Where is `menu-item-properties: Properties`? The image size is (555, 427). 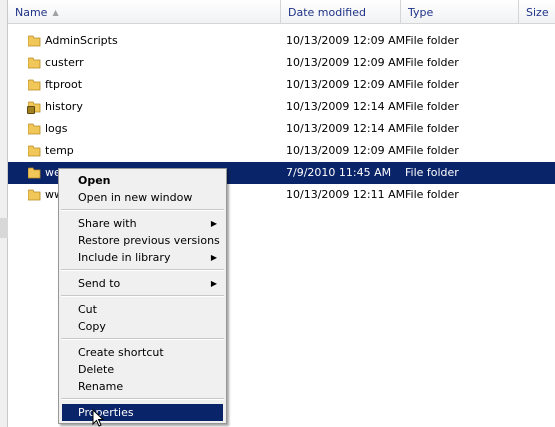
menu-item-properties: Properties is located at coordinates (142, 412).